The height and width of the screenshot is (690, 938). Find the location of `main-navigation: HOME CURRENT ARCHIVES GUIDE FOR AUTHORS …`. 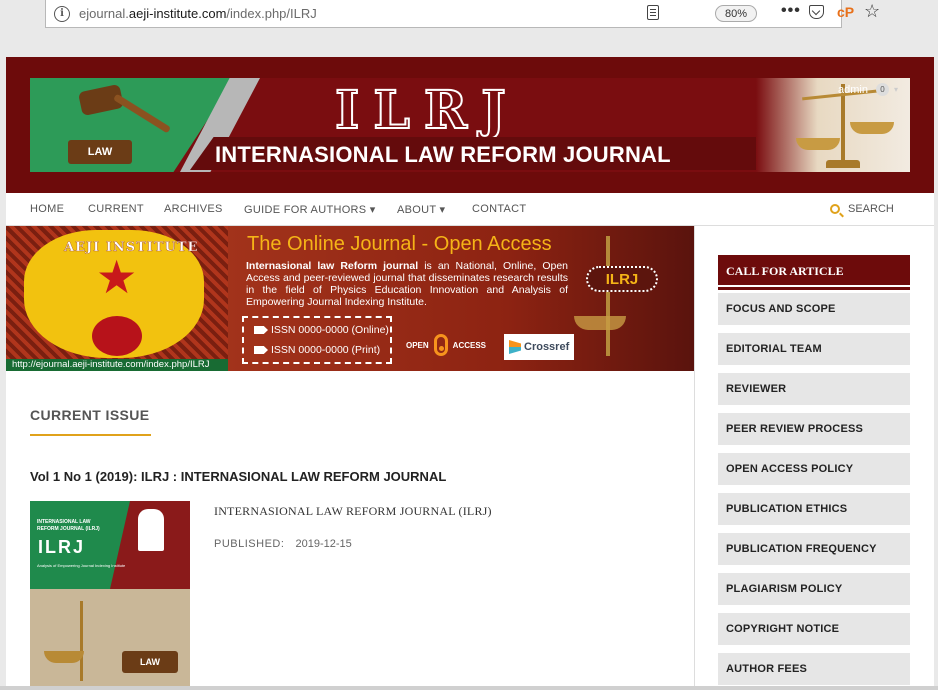

main-navigation: HOME CURRENT ARCHIVES GUIDE FOR AUTHORS … is located at coordinates (470, 209).